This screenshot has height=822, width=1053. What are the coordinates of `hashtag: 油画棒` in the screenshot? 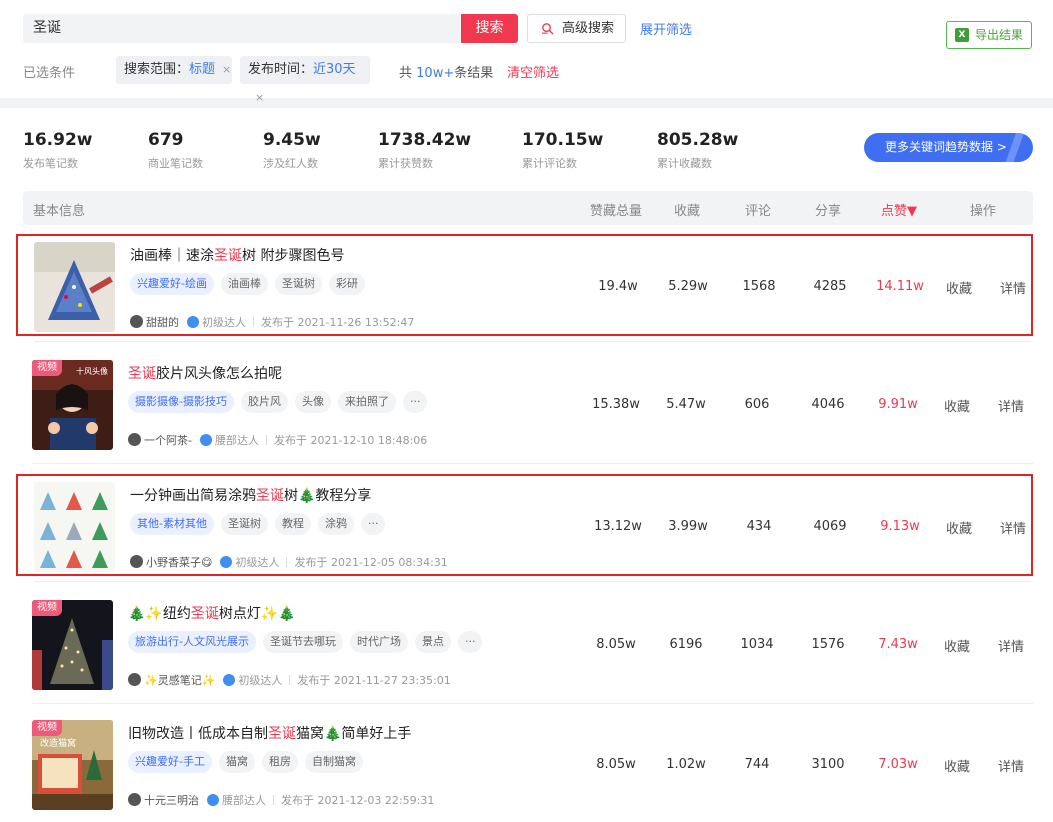 It's located at (244, 284).